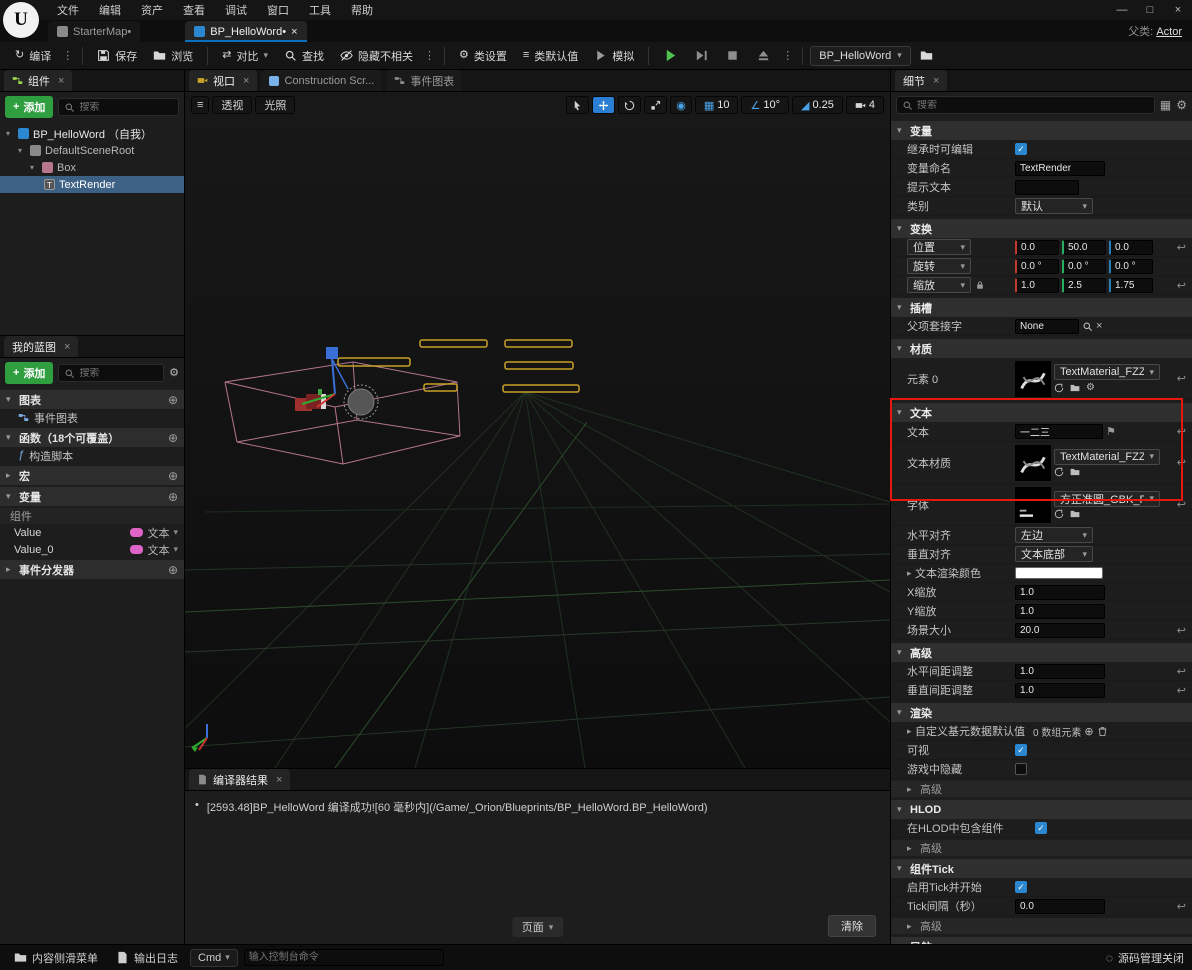 This screenshot has width=1192, height=970. I want to click on close-button: ×, so click(1178, 10).